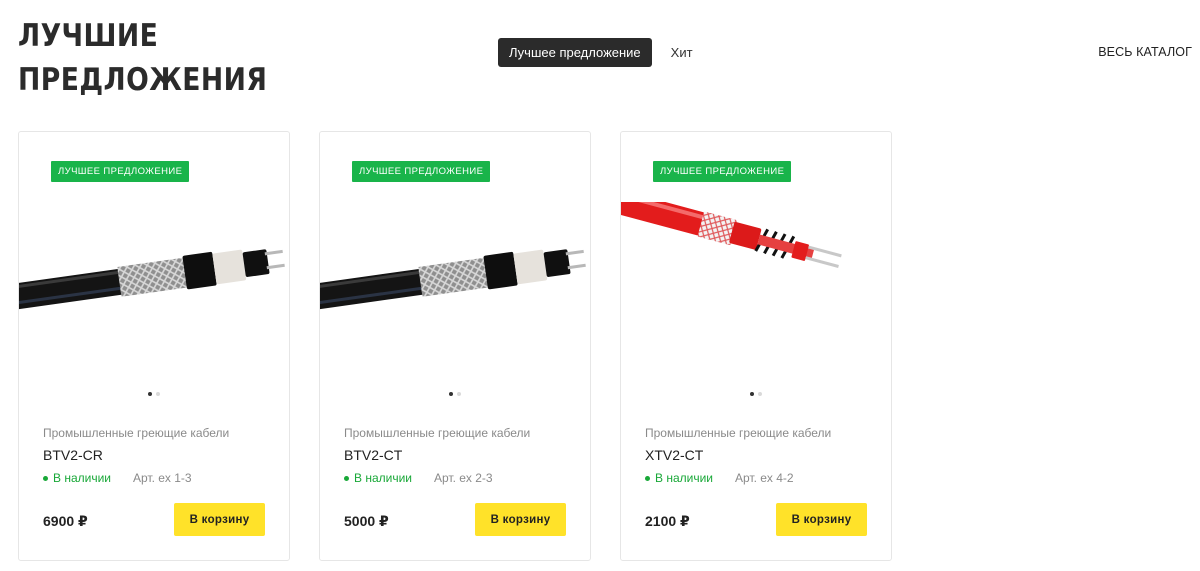 This screenshot has width=1200, height=571. Describe the element at coordinates (366, 521) in the screenshot. I see `product-price: 5000 ₽` at that location.